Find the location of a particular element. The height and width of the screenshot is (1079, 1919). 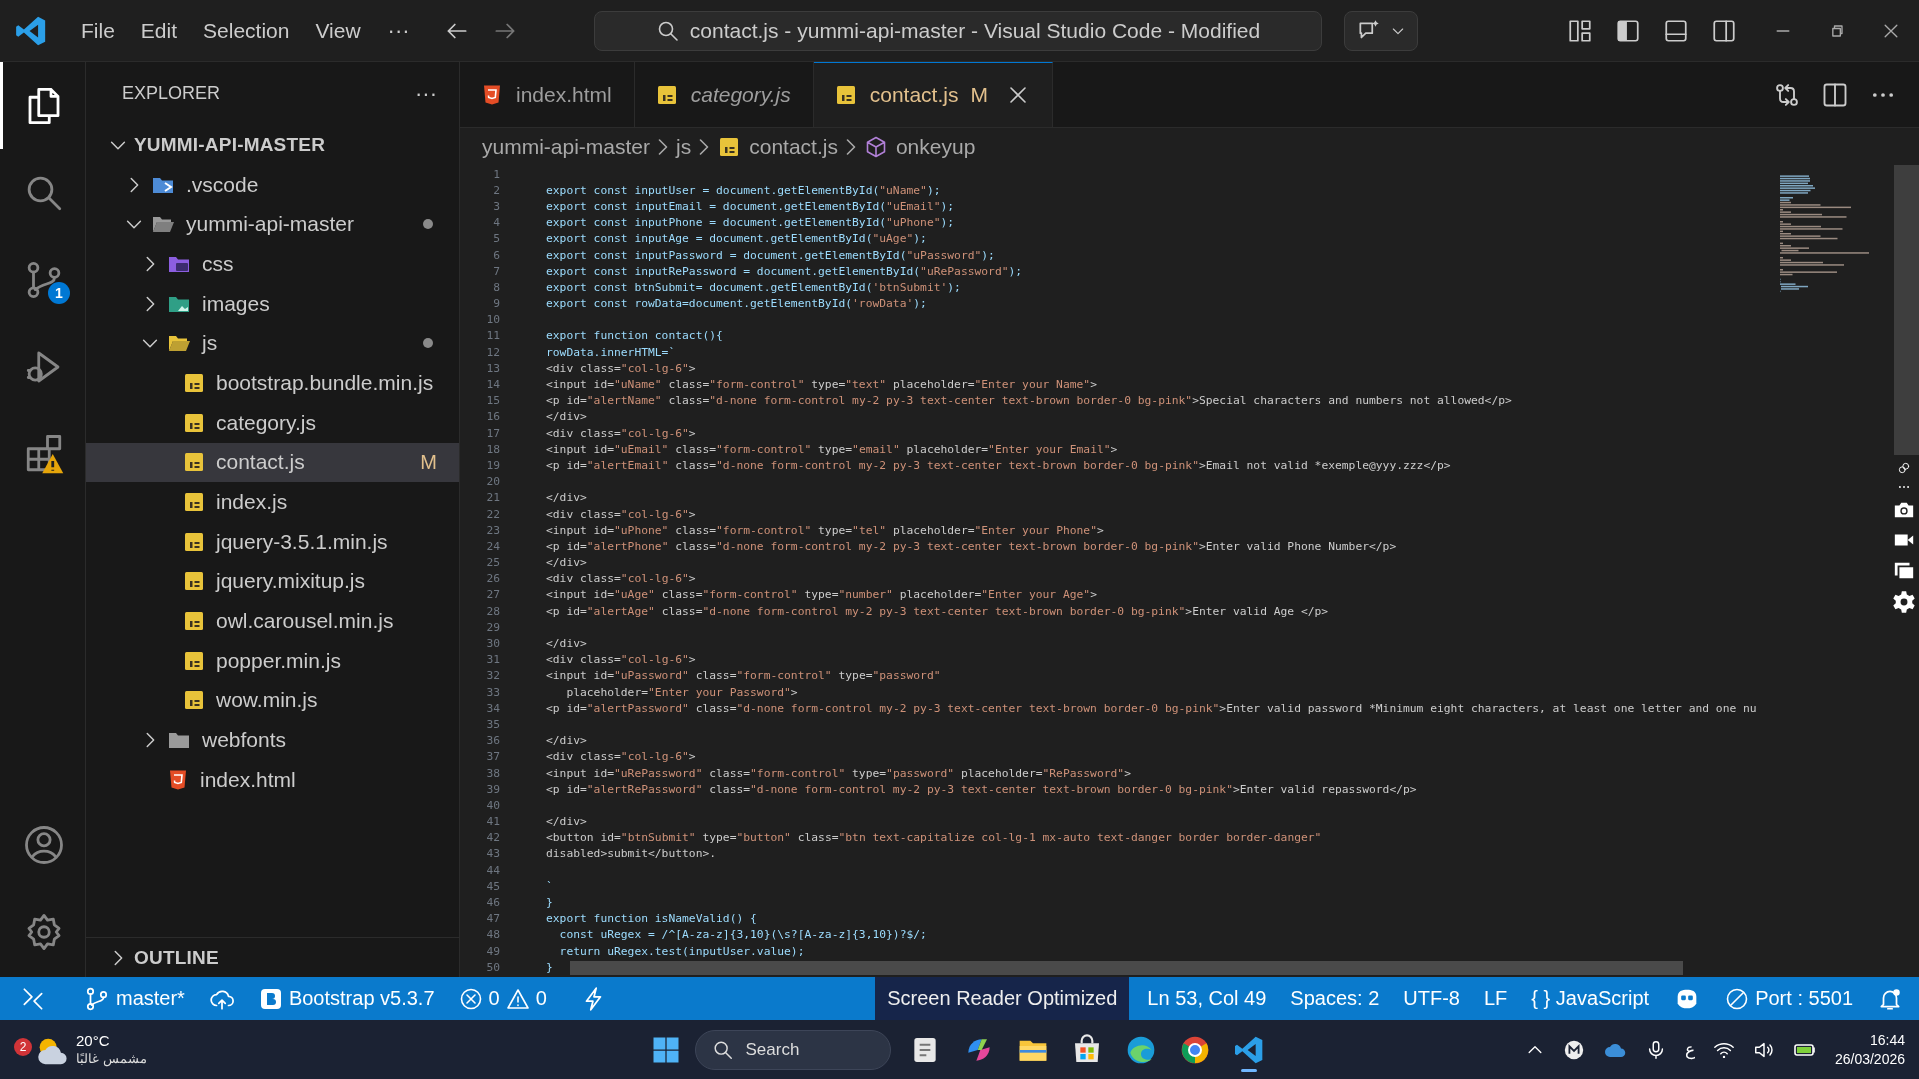

breadcrumb-item: js is located at coordinates (684, 146).